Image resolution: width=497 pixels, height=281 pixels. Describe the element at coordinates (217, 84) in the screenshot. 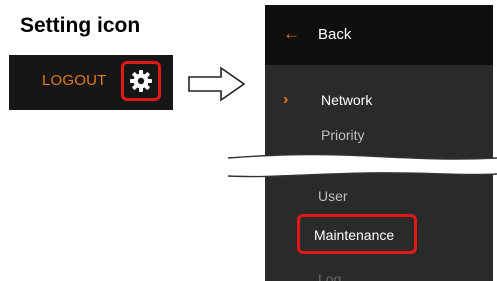

I see `right-arrow-icon` at that location.